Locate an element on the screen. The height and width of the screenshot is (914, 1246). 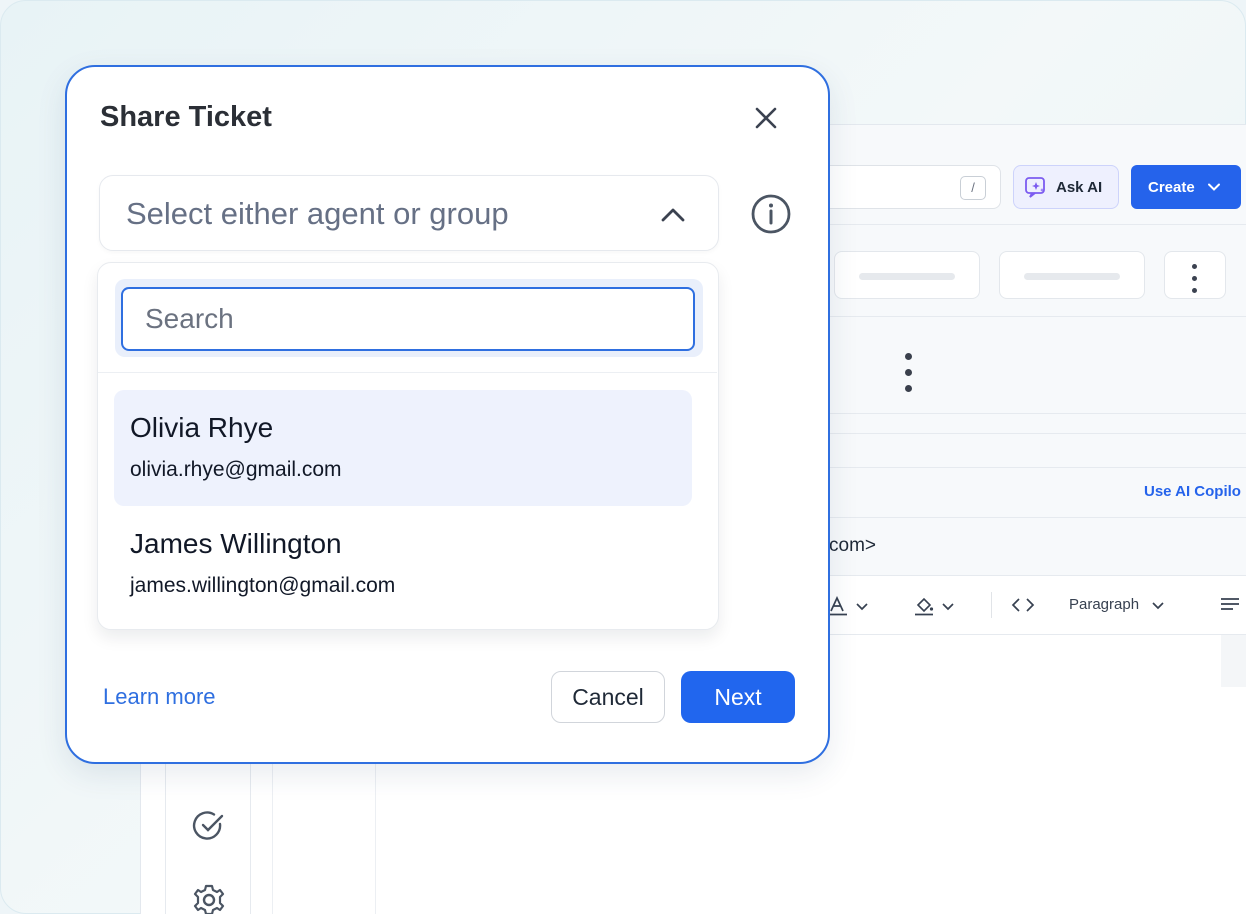
ask-ai-label: Ask AI is located at coordinates (1079, 187).